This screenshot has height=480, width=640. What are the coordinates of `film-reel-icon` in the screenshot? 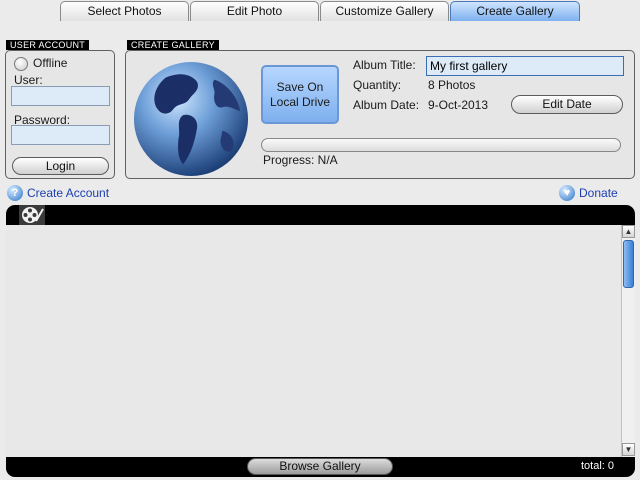 It's located at (32, 215).